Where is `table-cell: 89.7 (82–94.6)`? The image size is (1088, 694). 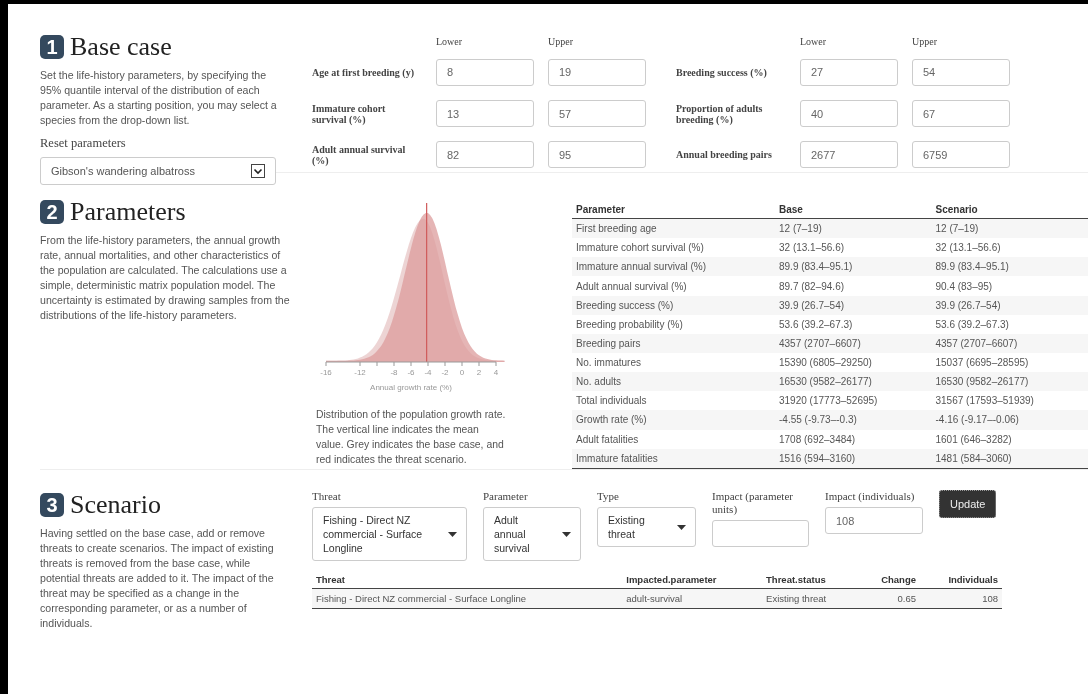 table-cell: 89.7 (82–94.6) is located at coordinates (853, 286).